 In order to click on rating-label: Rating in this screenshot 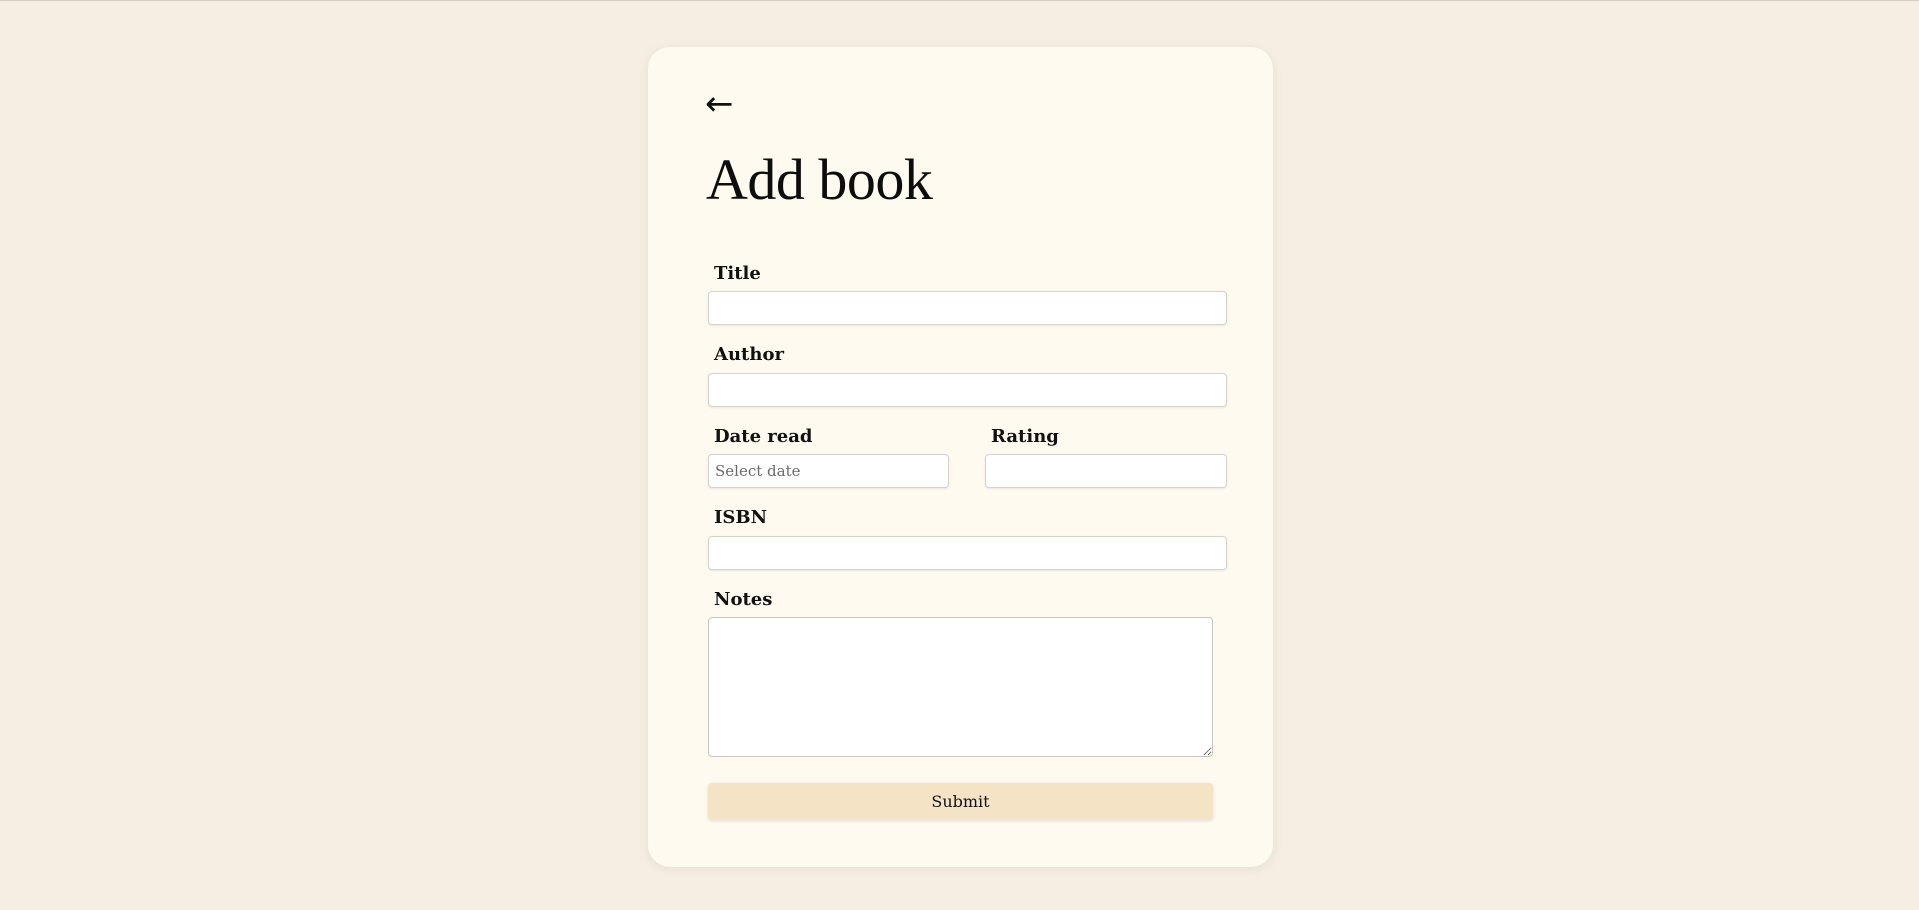, I will do `click(1025, 436)`.